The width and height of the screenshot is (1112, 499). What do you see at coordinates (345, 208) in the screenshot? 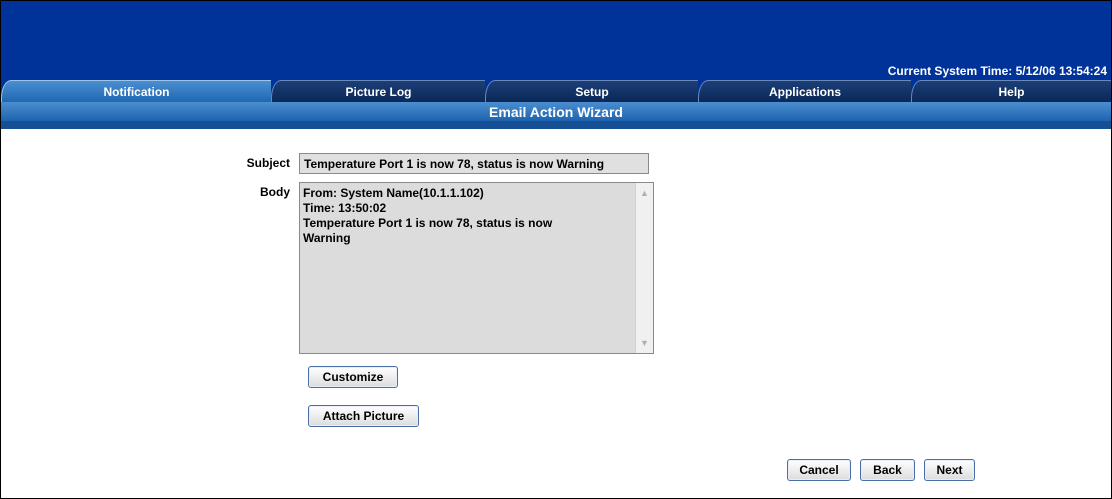
I see `body-line-time: Time: 13:50:02` at bounding box center [345, 208].